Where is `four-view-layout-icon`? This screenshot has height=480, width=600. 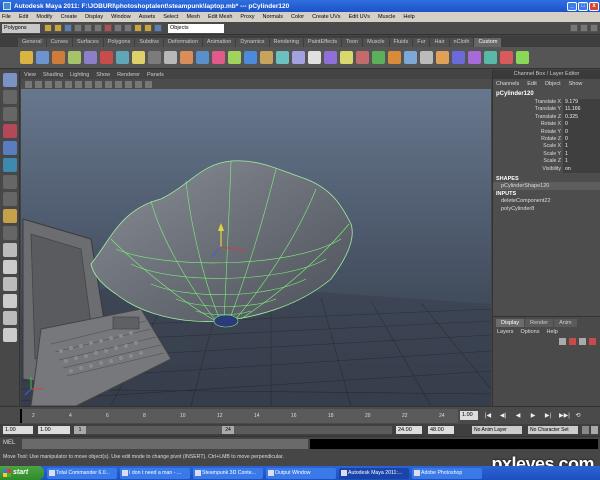
four-view-layout-icon is located at coordinates (10, 267).